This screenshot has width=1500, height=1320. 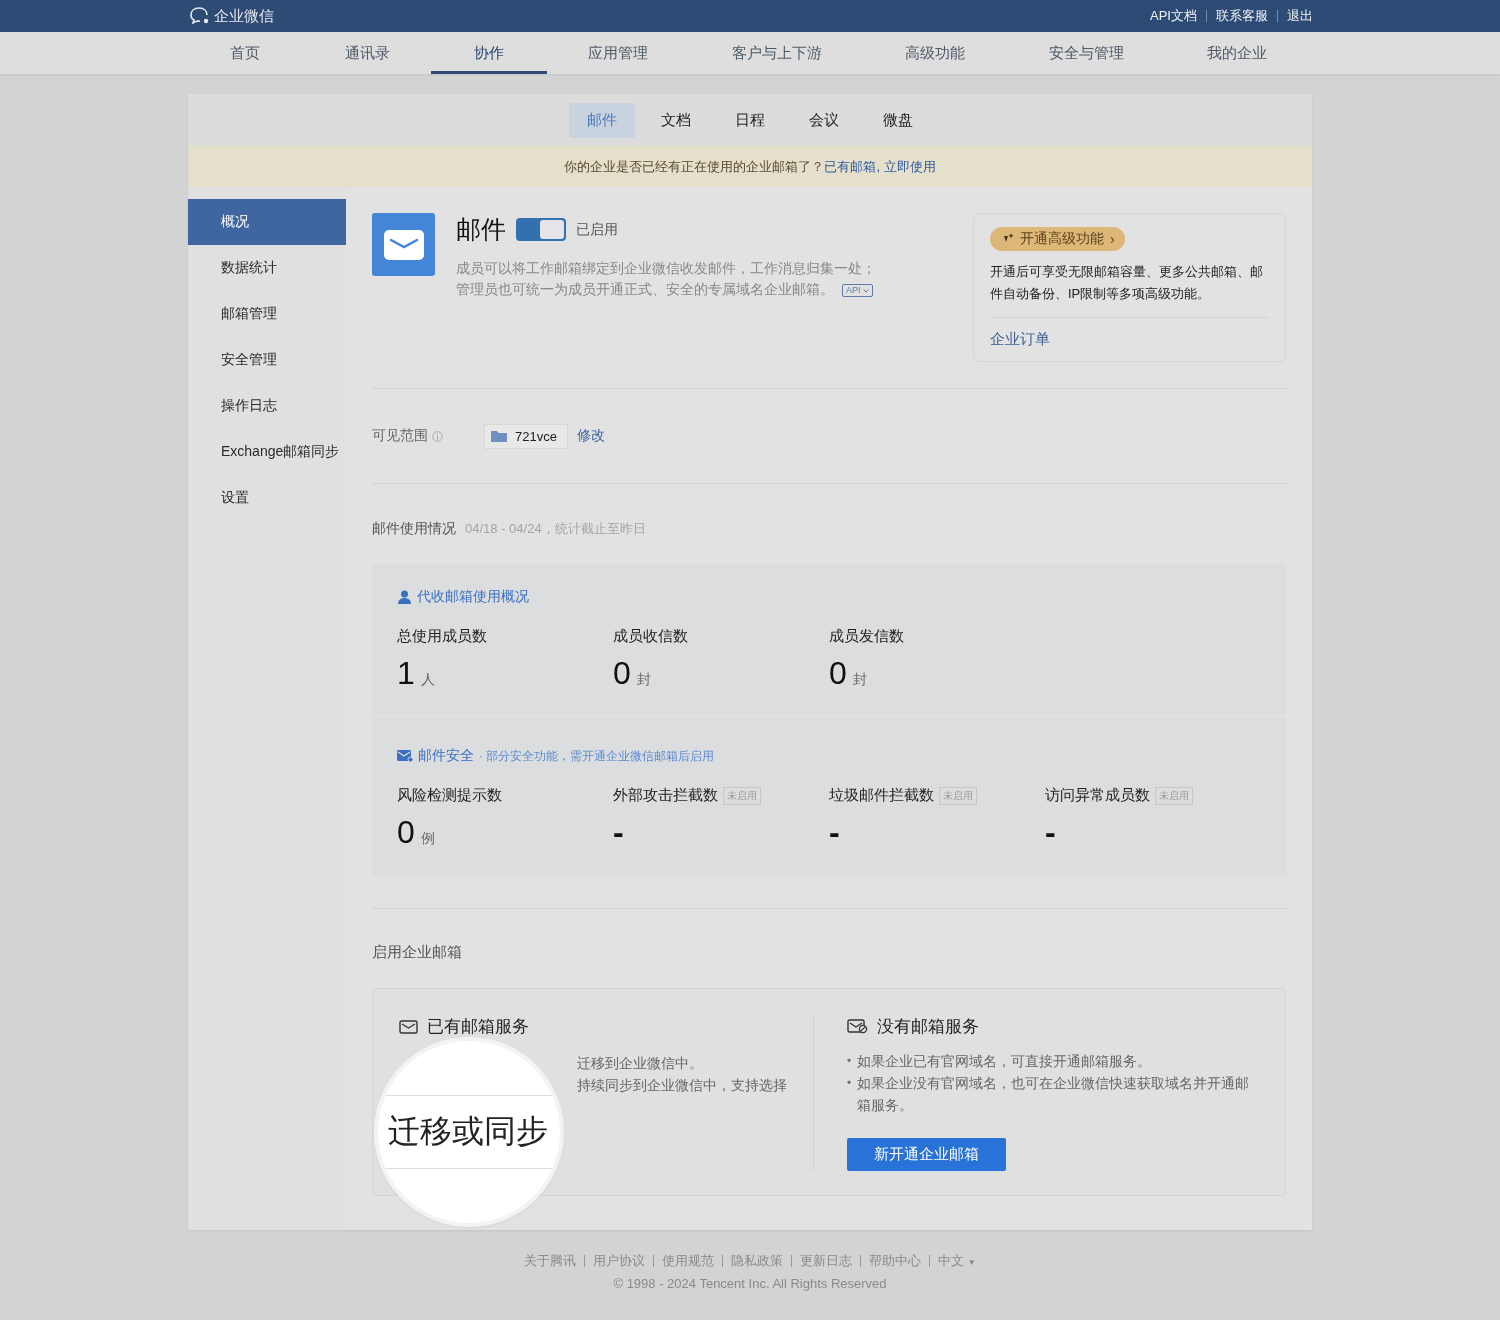 What do you see at coordinates (1086, 53) in the screenshot?
I see `nav-tab: 安全与管理` at bounding box center [1086, 53].